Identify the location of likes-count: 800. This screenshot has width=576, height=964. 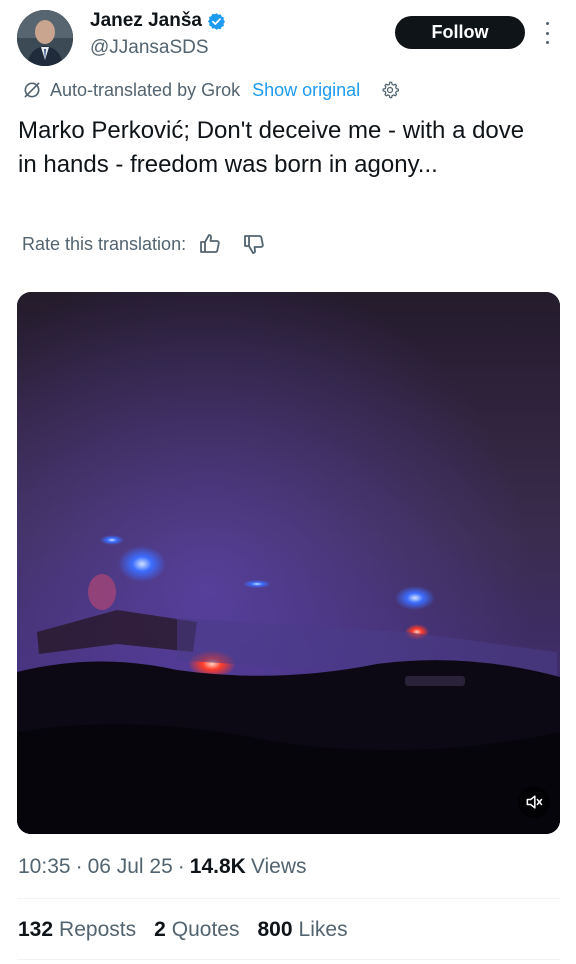
(275, 929).